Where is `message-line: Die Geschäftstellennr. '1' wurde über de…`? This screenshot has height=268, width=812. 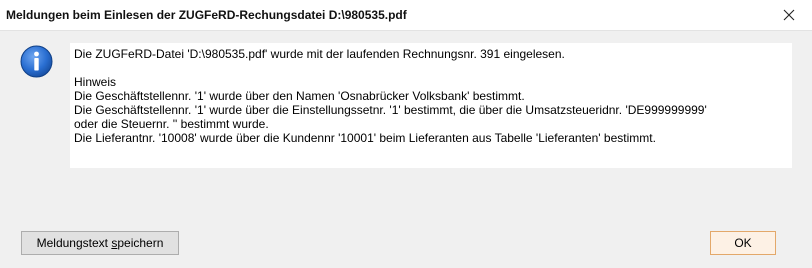 message-line: Die Geschäftstellennr. '1' wurde über de… is located at coordinates (299, 96).